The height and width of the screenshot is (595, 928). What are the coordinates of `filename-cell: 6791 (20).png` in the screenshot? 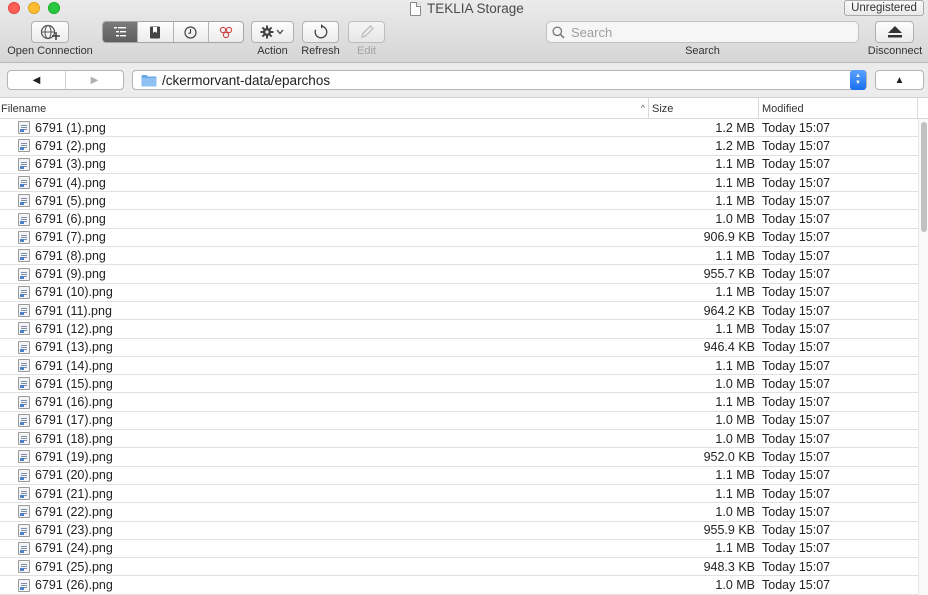 It's located at (324, 475).